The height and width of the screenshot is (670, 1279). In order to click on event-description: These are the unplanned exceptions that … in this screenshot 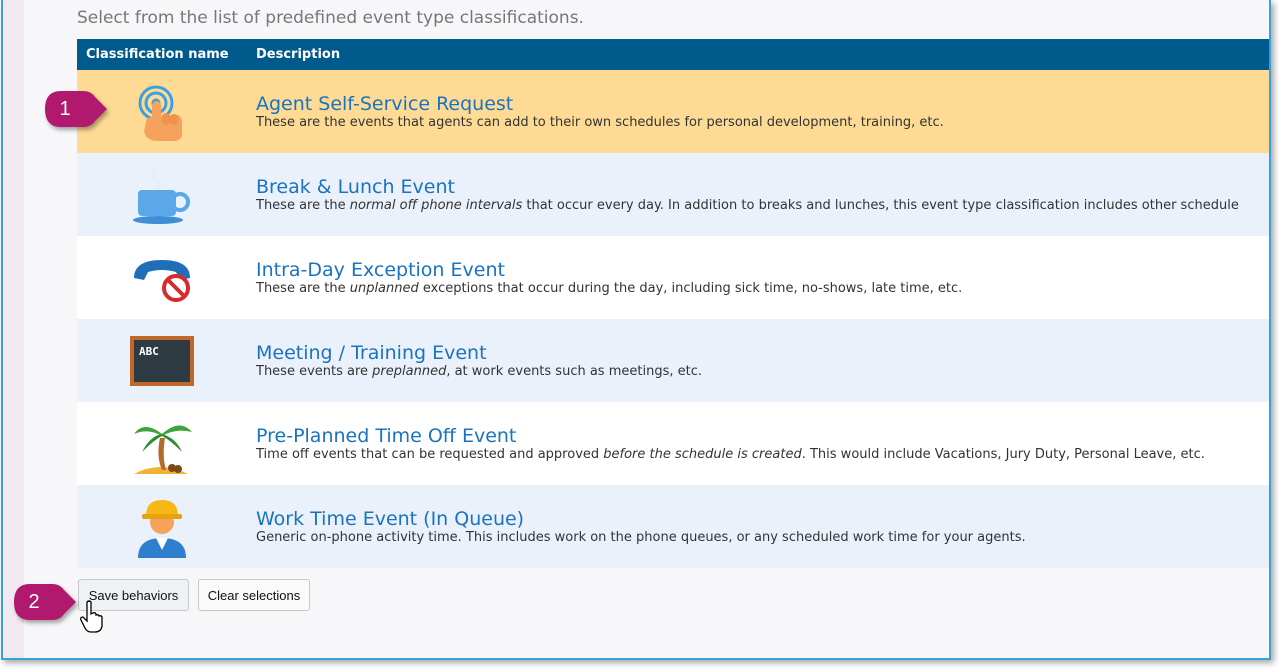, I will do `click(609, 288)`.